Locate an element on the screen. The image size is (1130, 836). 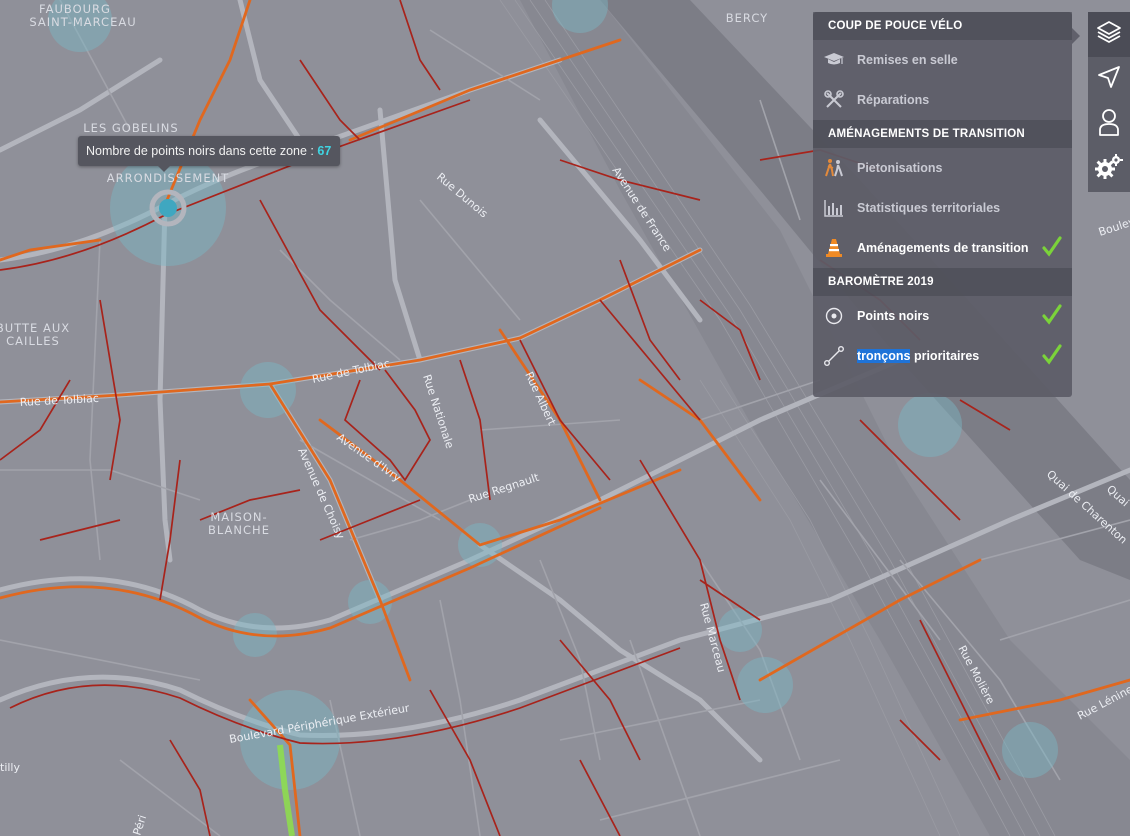
district-label: CAILLES is located at coordinates (33, 341).